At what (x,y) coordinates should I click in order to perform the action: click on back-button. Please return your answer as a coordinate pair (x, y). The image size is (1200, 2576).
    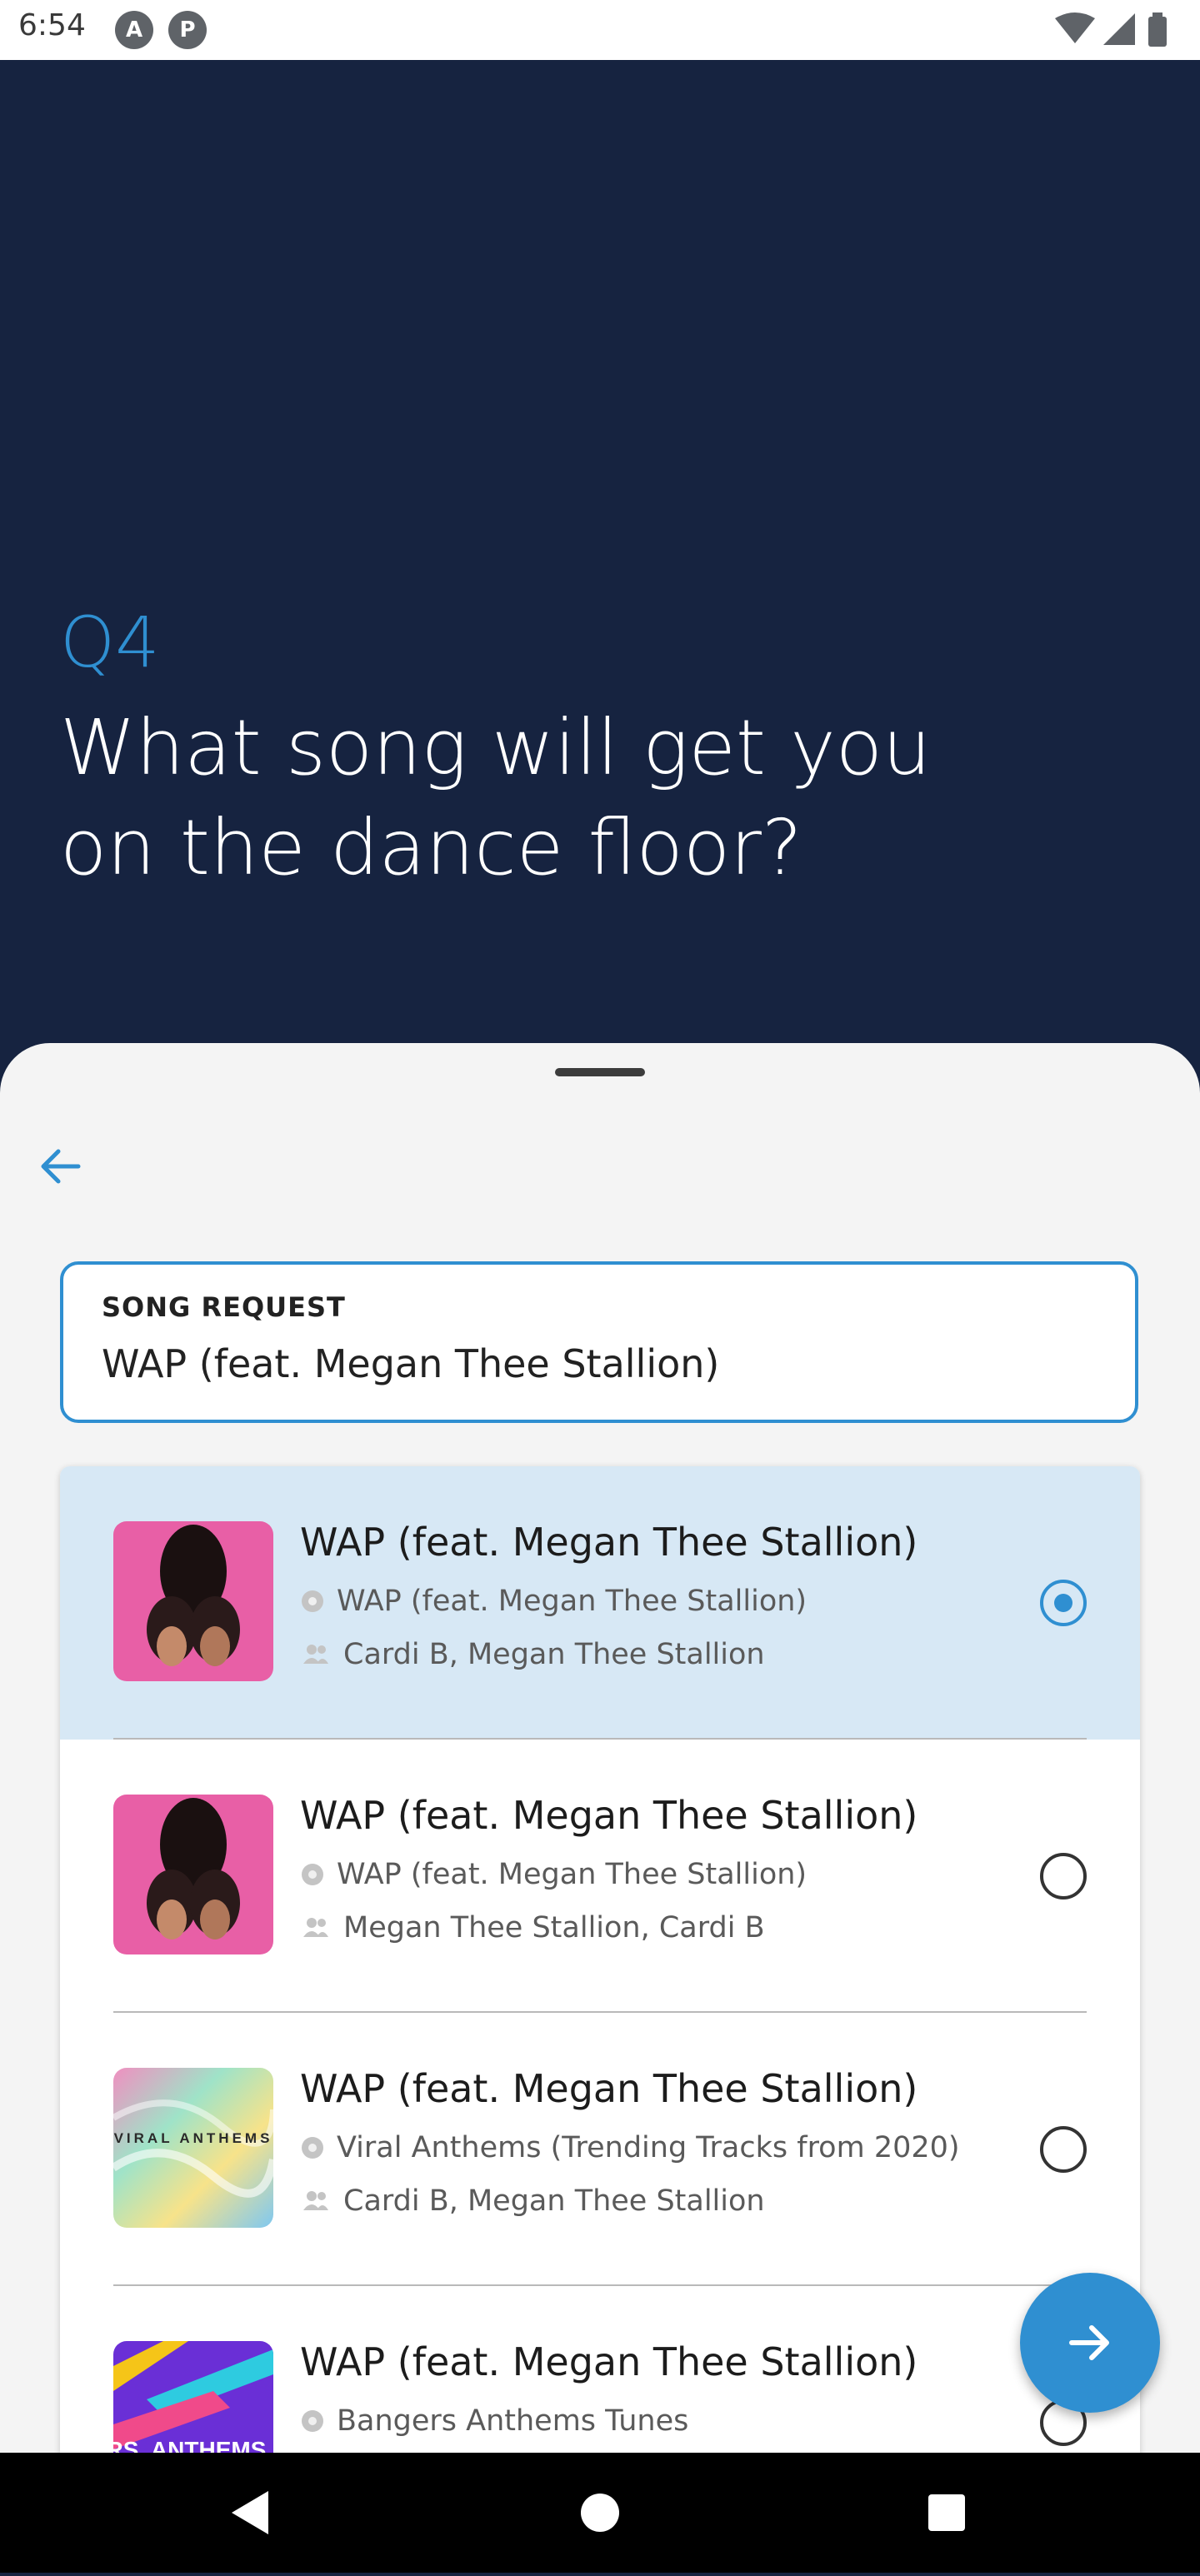
    Looking at the image, I should click on (60, 1166).